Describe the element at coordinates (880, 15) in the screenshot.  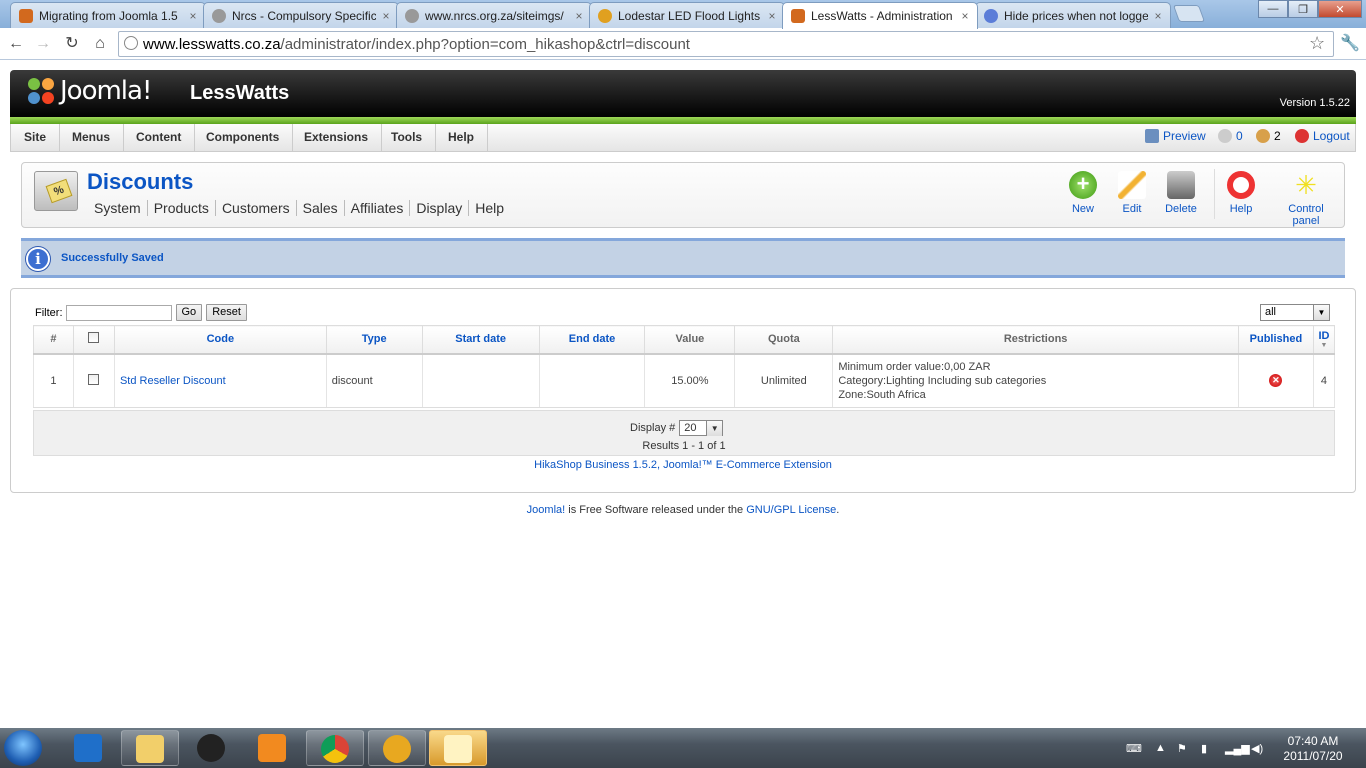
I see `browser-tab-5: LessWatts - Administration ×` at that location.